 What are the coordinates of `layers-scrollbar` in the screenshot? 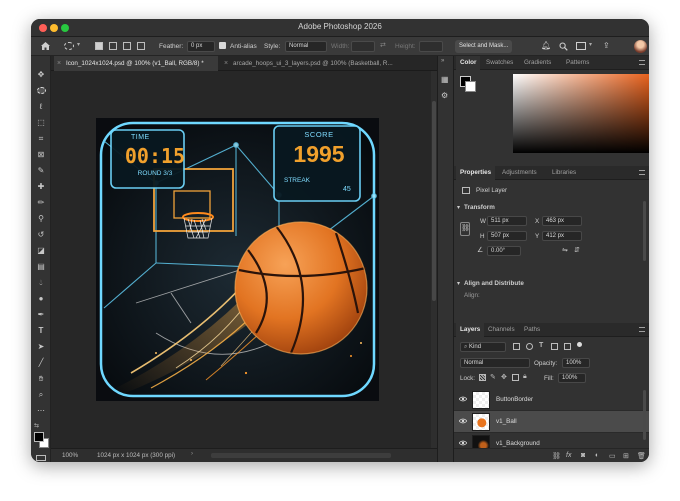 It's located at (644, 415).